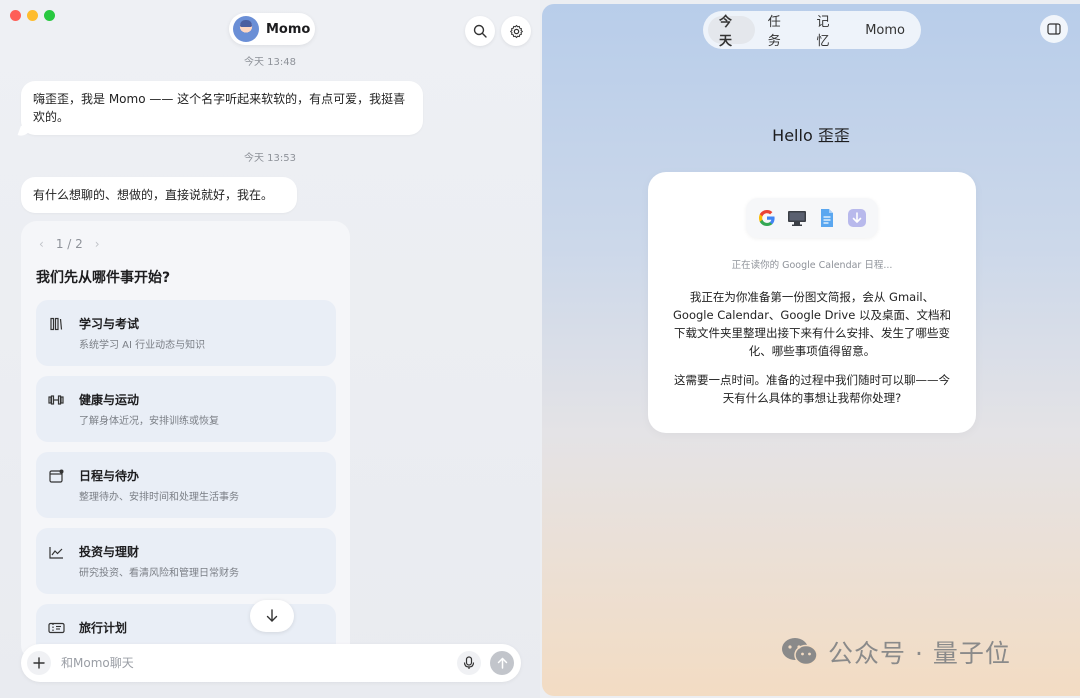 This screenshot has width=1080, height=698. What do you see at coordinates (270, 158) in the screenshot?
I see `message-timestamp: 今天 13:53` at bounding box center [270, 158].